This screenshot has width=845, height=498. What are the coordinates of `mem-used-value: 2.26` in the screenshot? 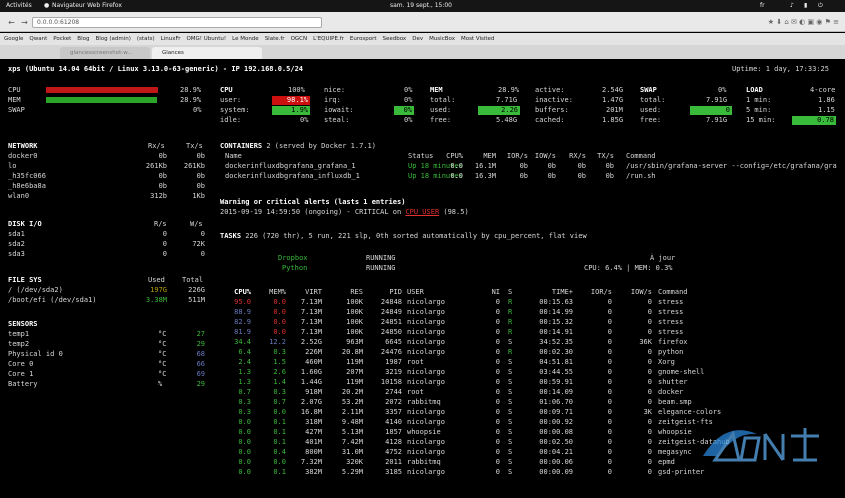 It's located at (499, 110).